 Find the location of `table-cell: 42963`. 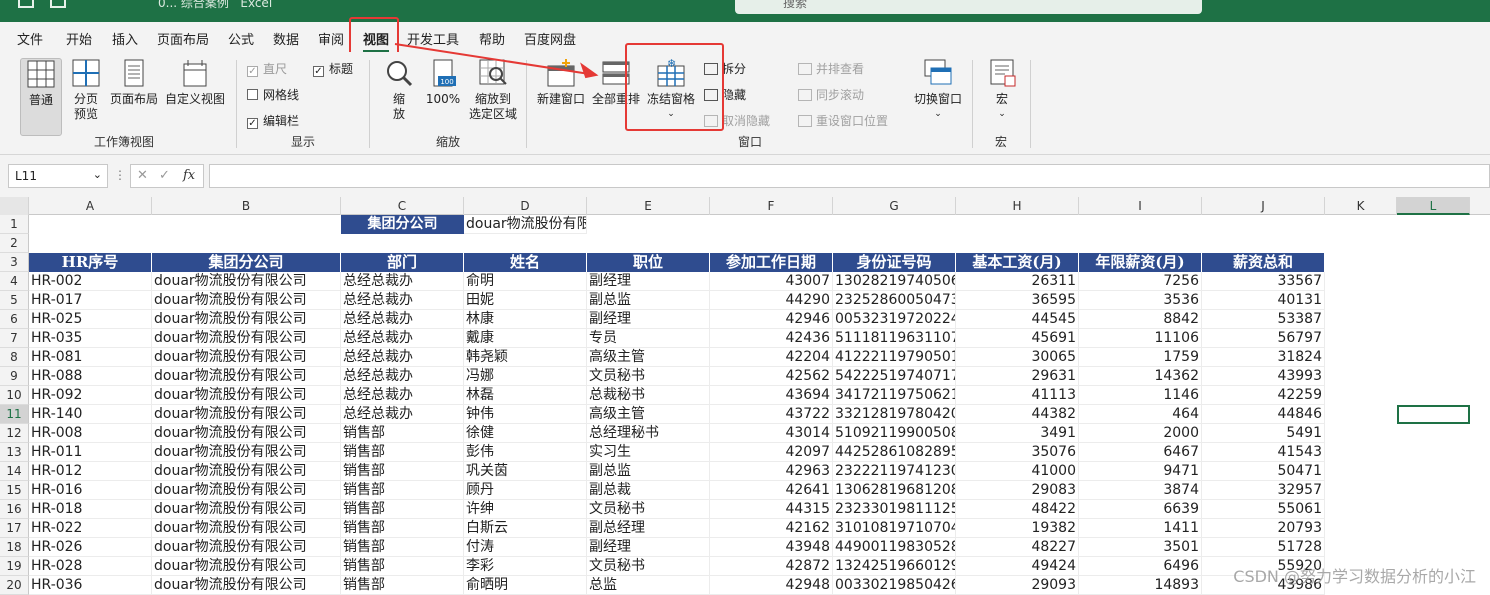

table-cell: 42963 is located at coordinates (771, 471).